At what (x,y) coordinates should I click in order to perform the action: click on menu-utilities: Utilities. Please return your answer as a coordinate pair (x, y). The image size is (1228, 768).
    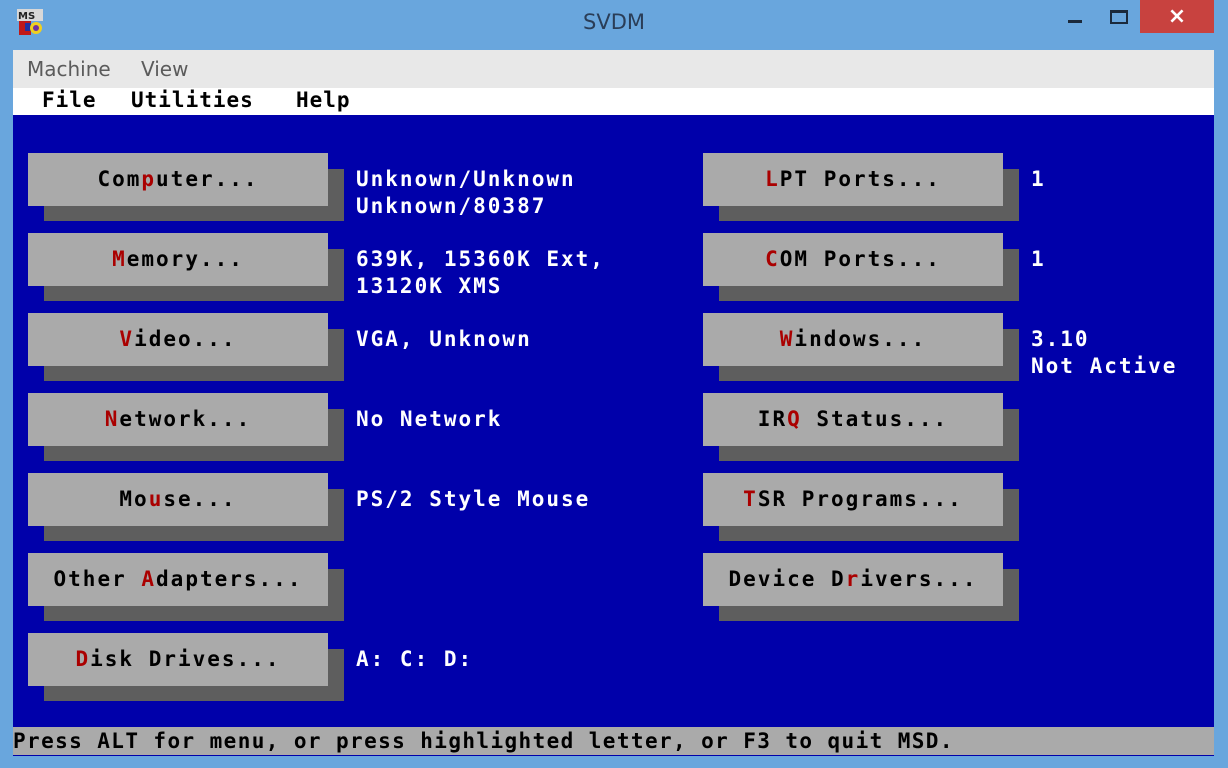
    Looking at the image, I should click on (192, 100).